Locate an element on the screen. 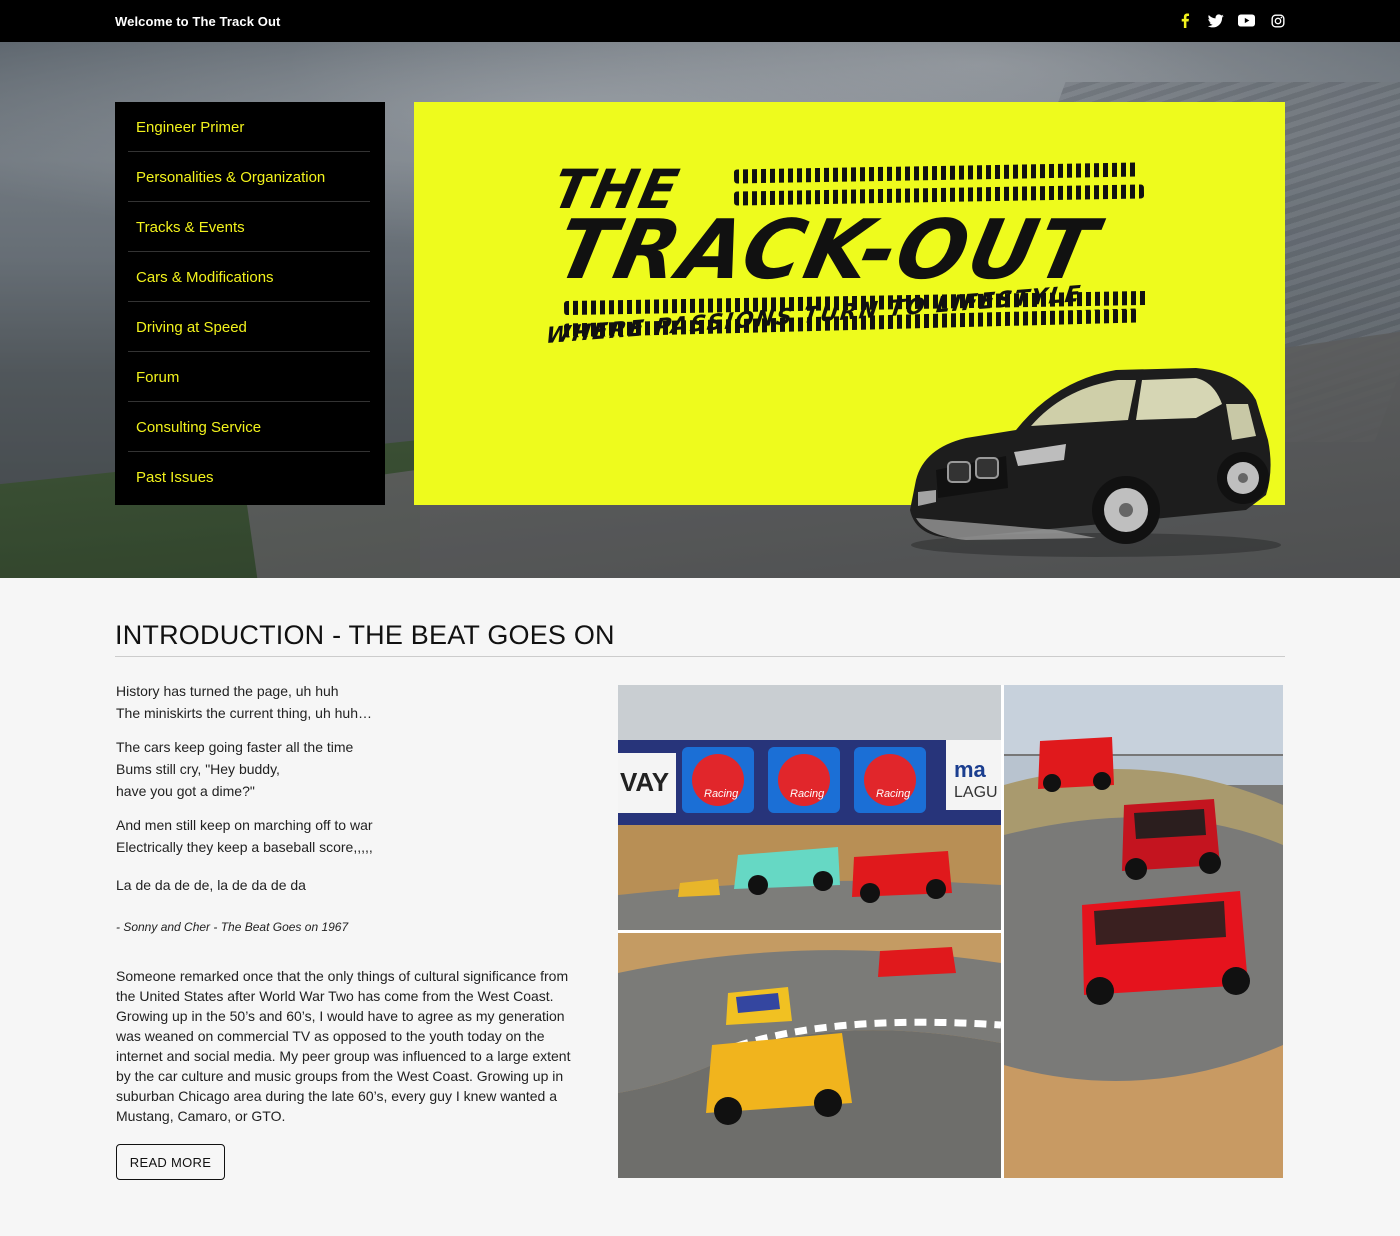 The image size is (1400, 1236). intro-title: INTRODUCTION - THE BEAT GOES ON is located at coordinates (700, 638).